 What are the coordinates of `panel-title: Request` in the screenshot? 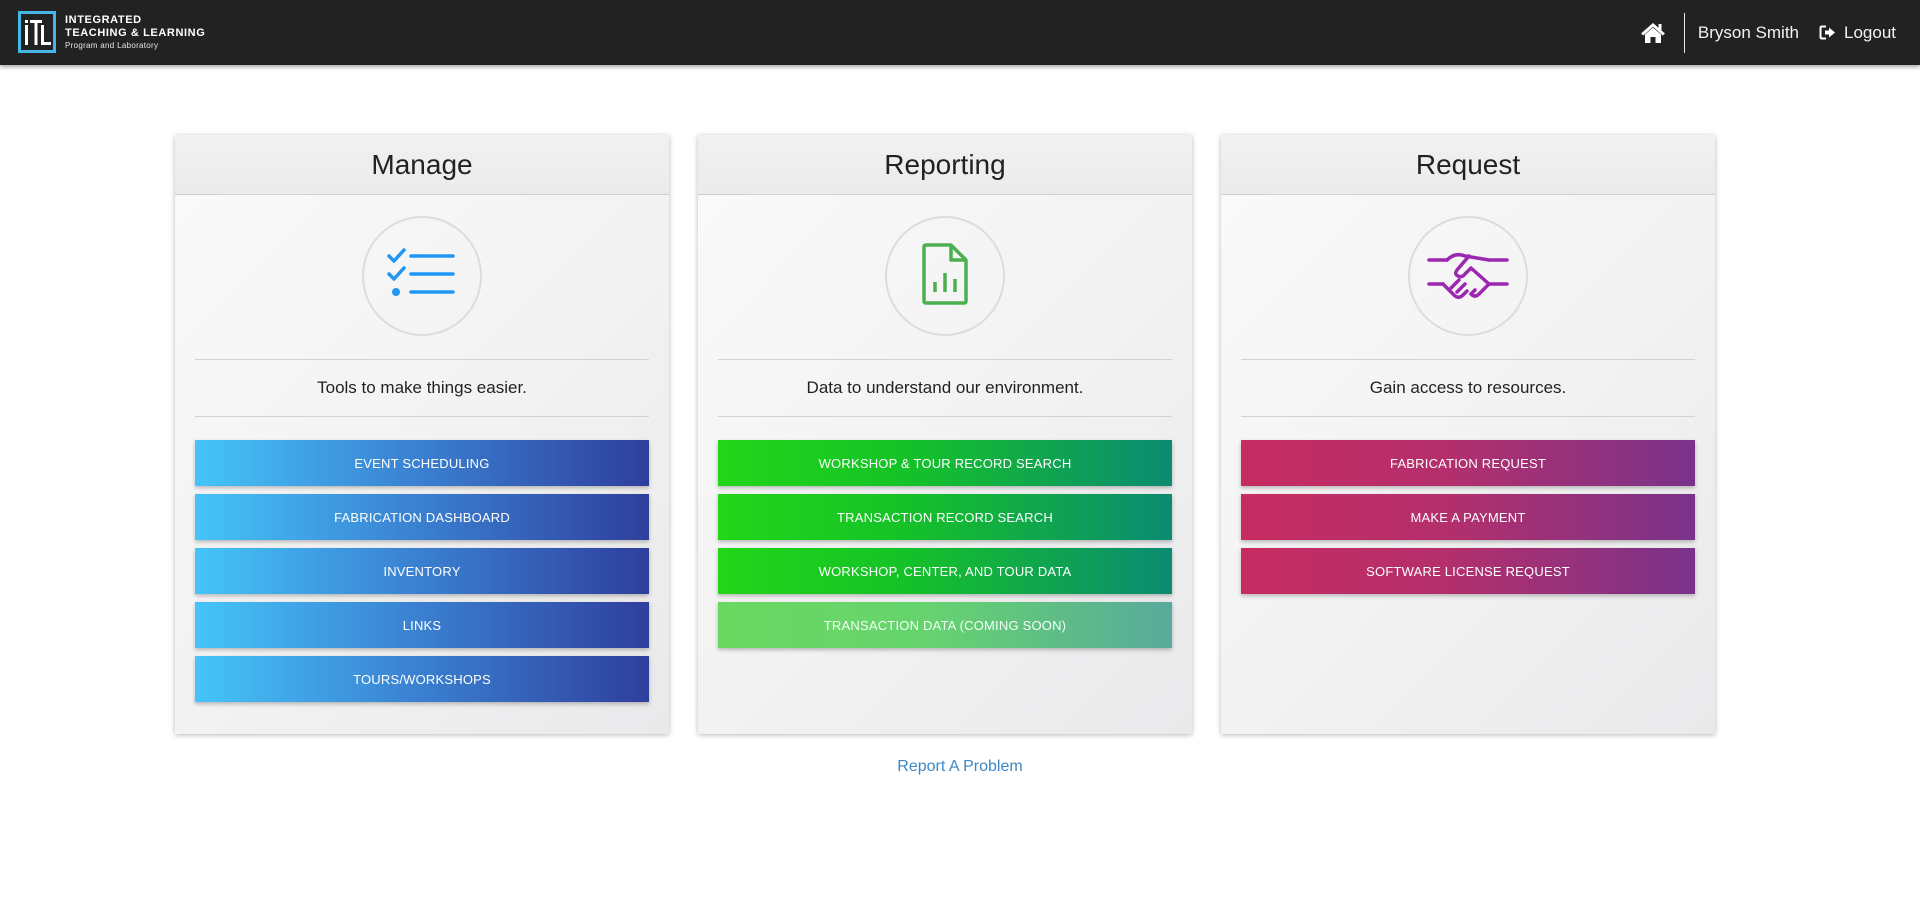 It's located at (1468, 164).